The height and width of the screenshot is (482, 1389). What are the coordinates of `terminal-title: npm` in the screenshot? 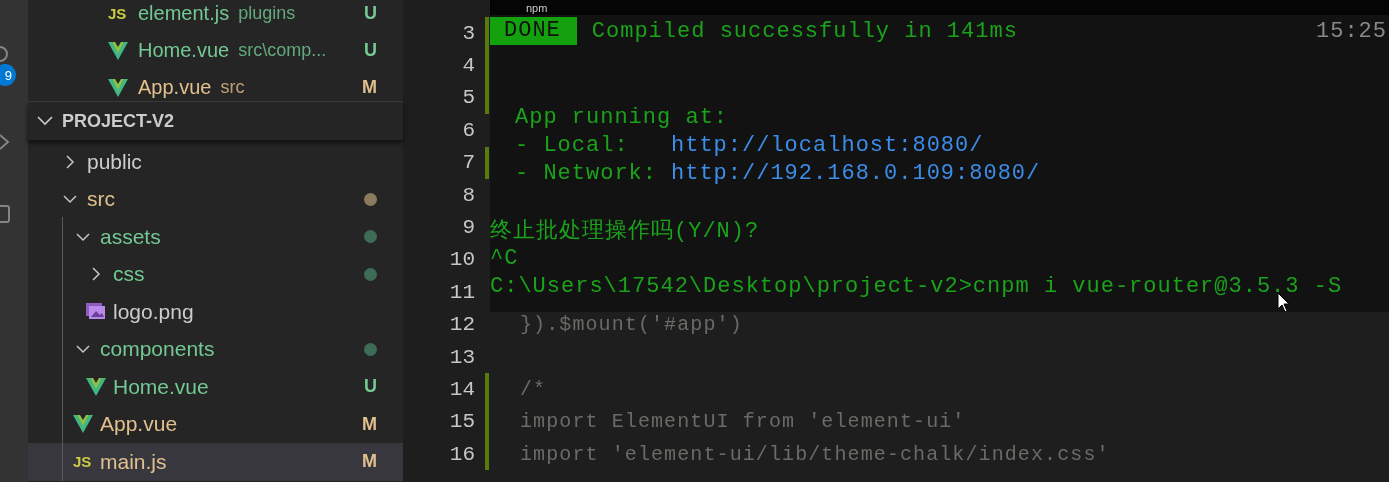 It's located at (537, 8).